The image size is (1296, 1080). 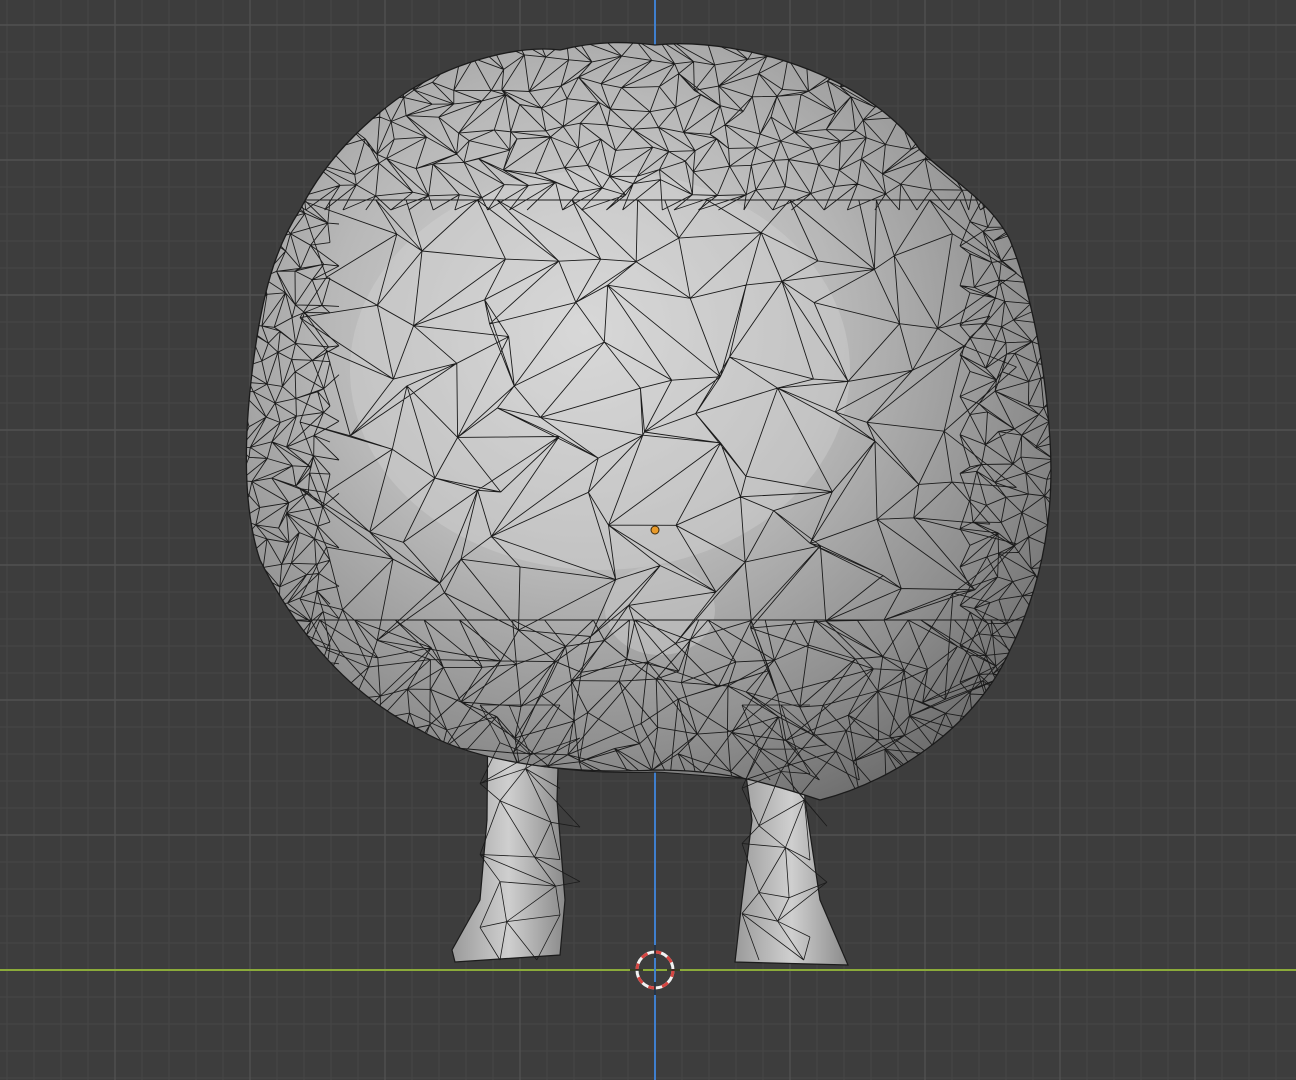 What do you see at coordinates (655, 530) in the screenshot?
I see `object-origin-dot` at bounding box center [655, 530].